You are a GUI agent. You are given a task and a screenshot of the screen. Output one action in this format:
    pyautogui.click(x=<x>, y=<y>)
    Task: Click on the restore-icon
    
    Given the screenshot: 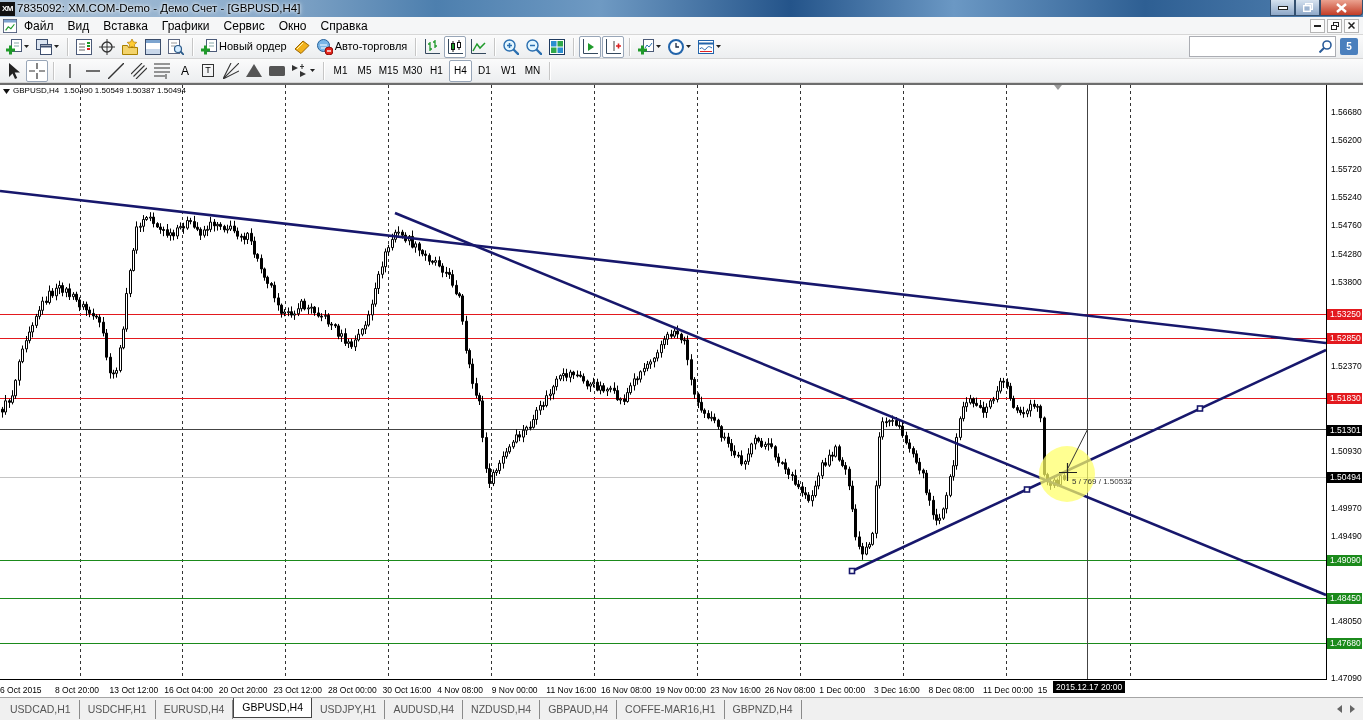 What is the action you would take?
    pyautogui.click(x=1307, y=7)
    